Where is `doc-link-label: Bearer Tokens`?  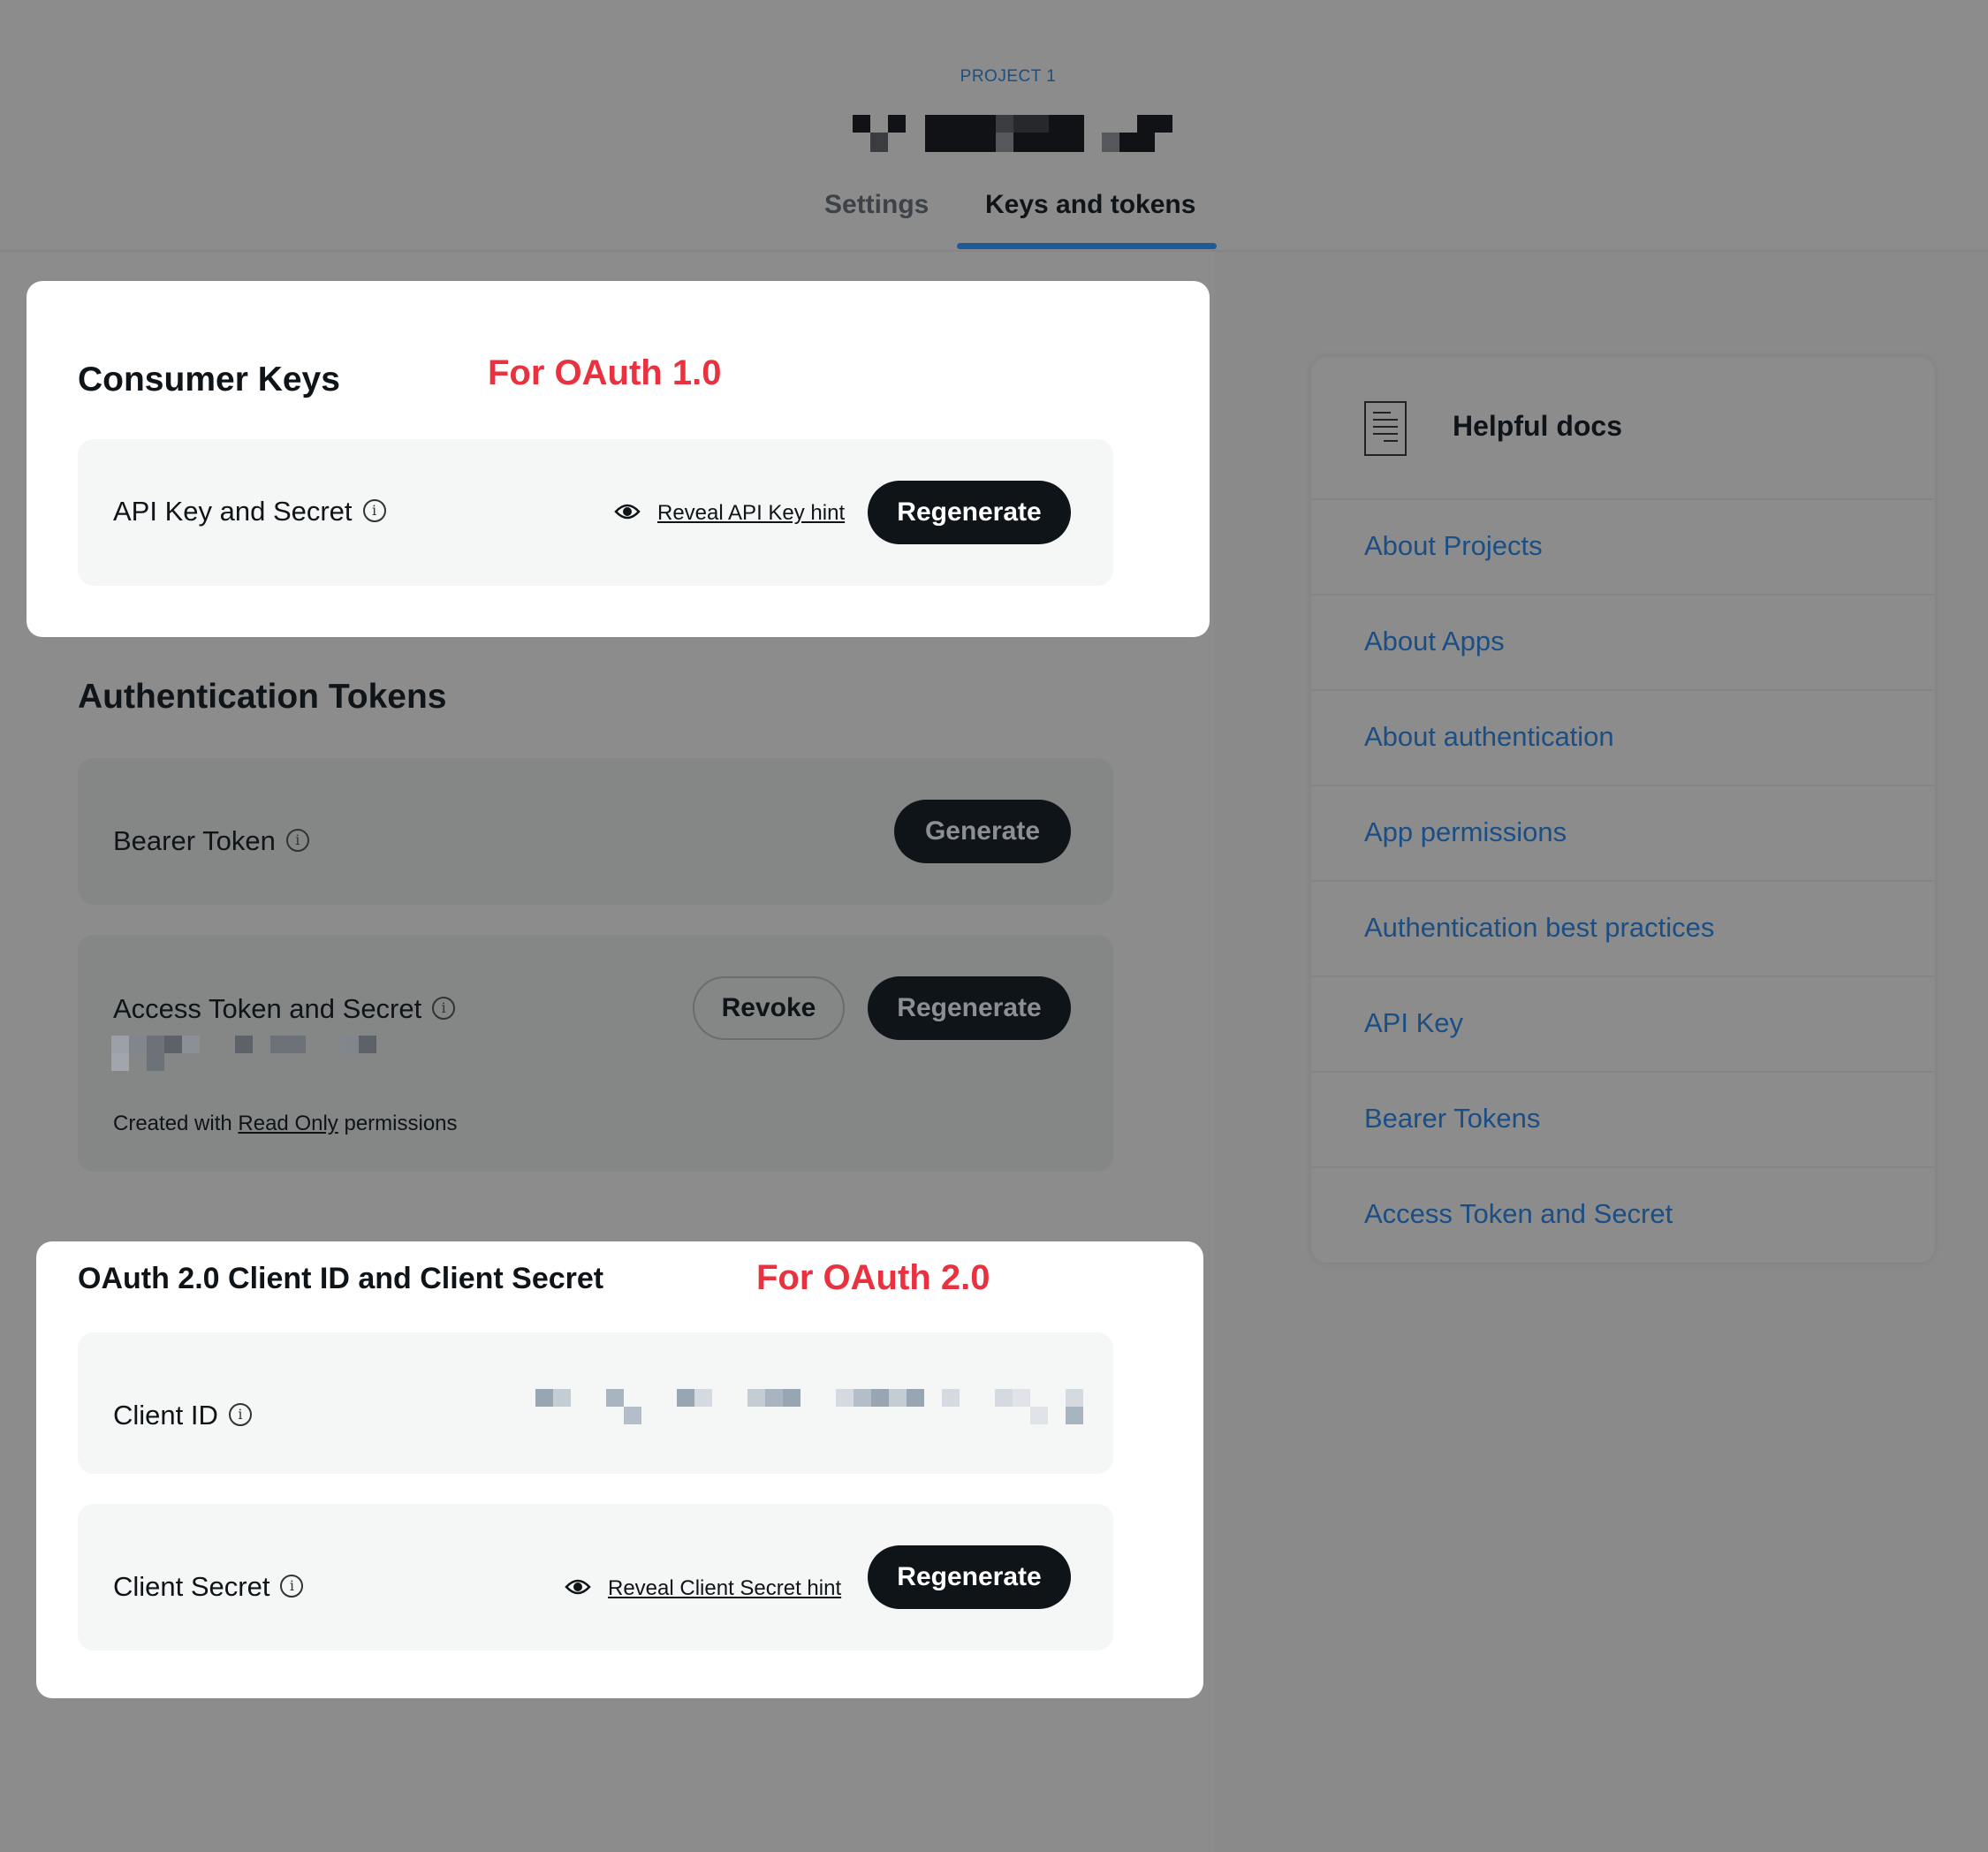 doc-link-label: Bearer Tokens is located at coordinates (1452, 1119).